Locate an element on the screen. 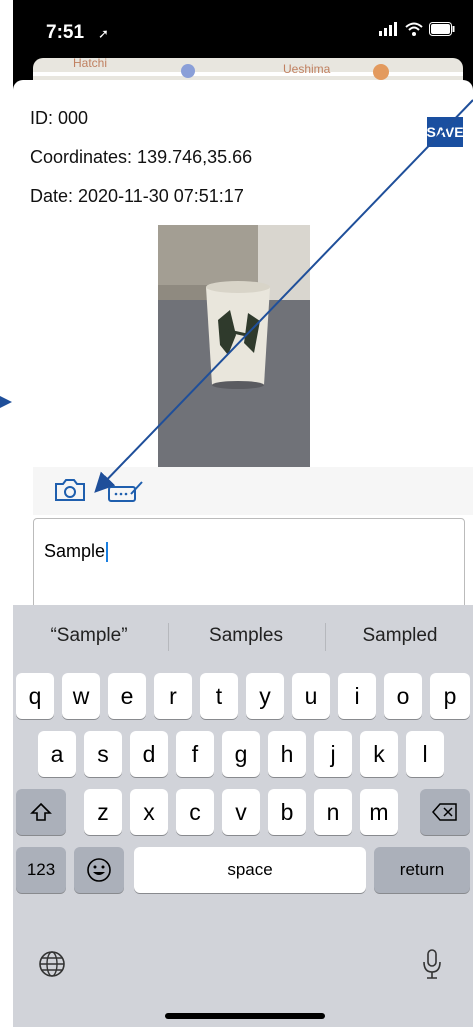  key-h: h is located at coordinates (287, 754).